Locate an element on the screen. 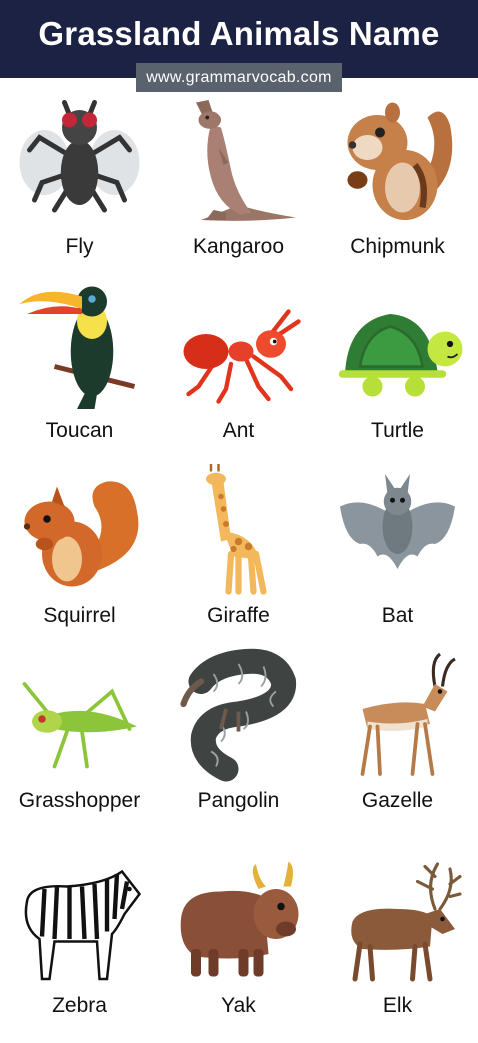 This screenshot has height=1043, width=478. animal-card-giraffe: Giraffe is located at coordinates (238, 558).